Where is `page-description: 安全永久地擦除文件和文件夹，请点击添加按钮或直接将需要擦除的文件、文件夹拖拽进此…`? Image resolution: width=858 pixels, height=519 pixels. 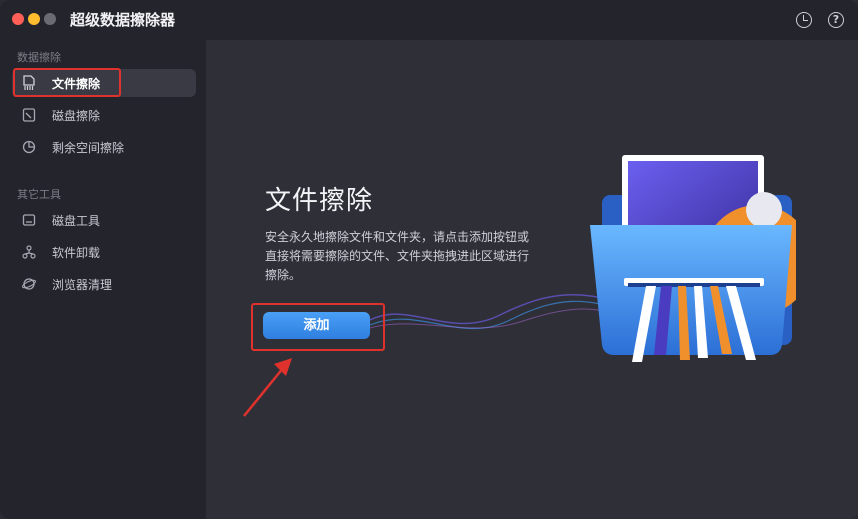 page-description: 安全永久地擦除文件和文件夹，请点击添加按钮或直接将需要擦除的文件、文件夹拖拽进此… is located at coordinates (397, 256).